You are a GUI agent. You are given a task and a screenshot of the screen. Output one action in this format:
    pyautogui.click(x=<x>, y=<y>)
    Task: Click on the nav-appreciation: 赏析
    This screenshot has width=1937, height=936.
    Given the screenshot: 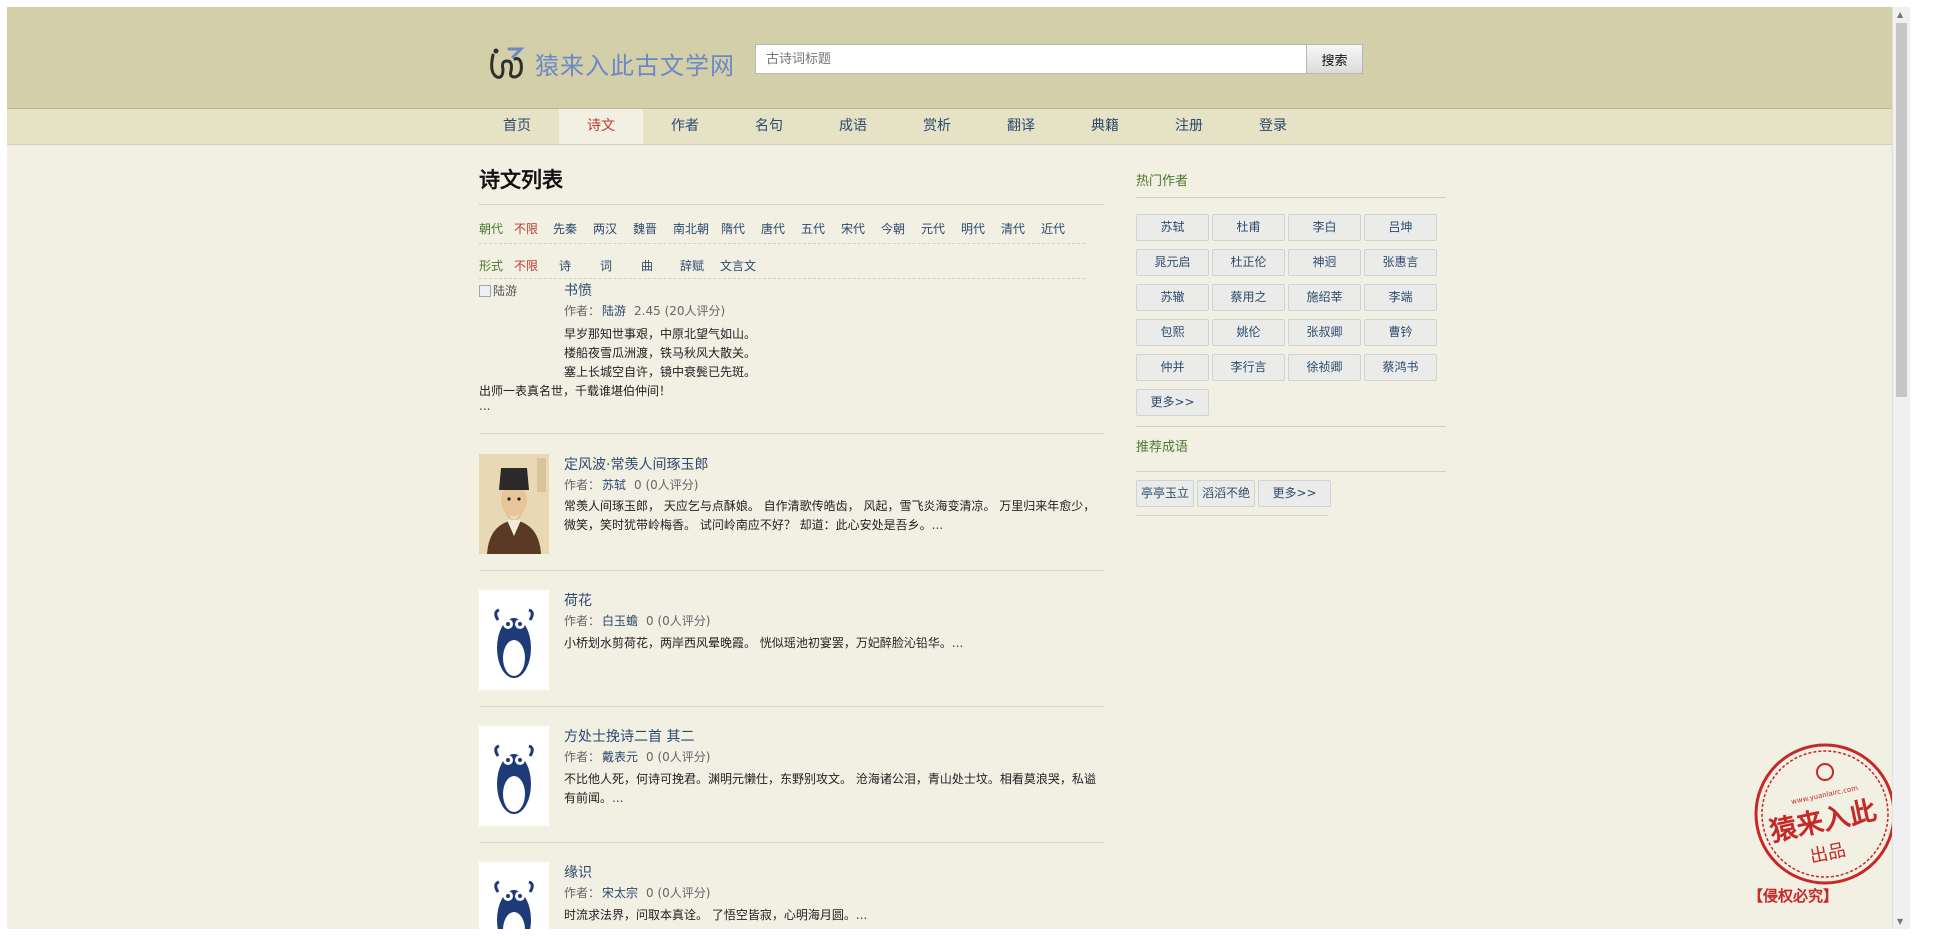 What is the action you would take?
    pyautogui.click(x=937, y=126)
    